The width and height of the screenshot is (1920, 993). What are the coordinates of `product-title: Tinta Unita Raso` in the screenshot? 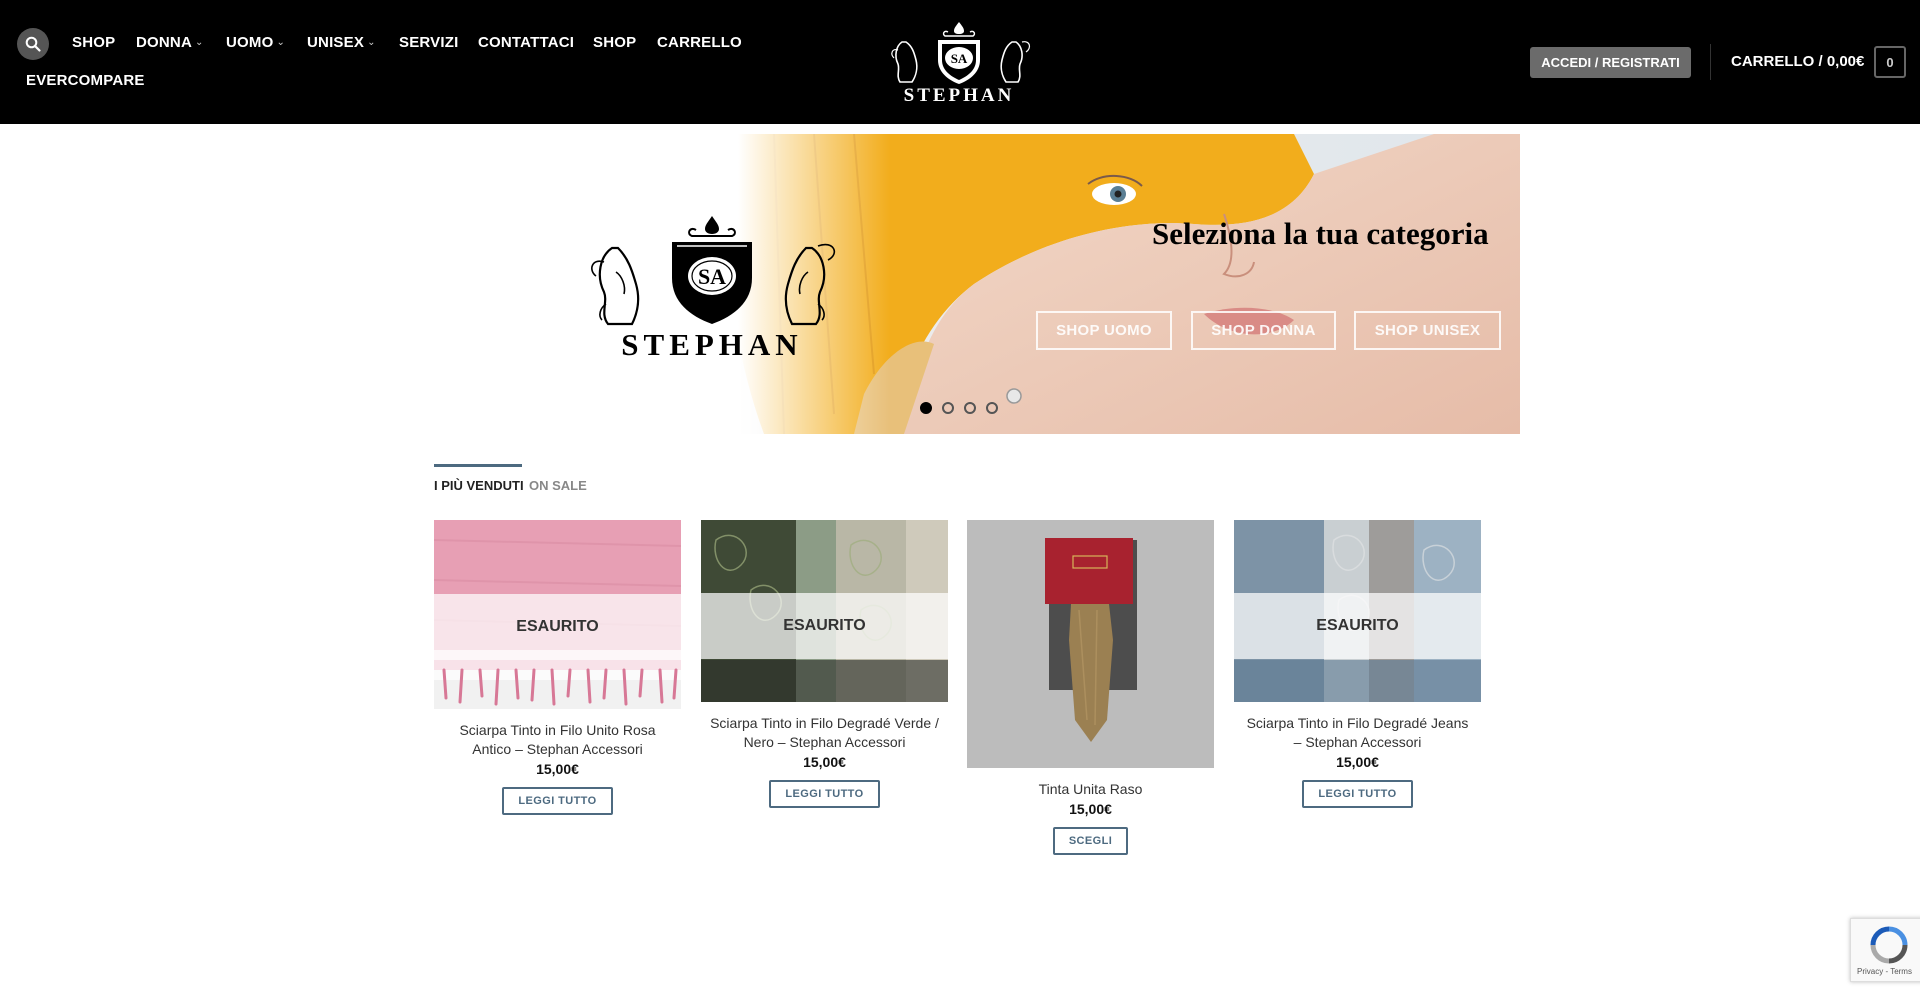 It's located at (1090, 789).